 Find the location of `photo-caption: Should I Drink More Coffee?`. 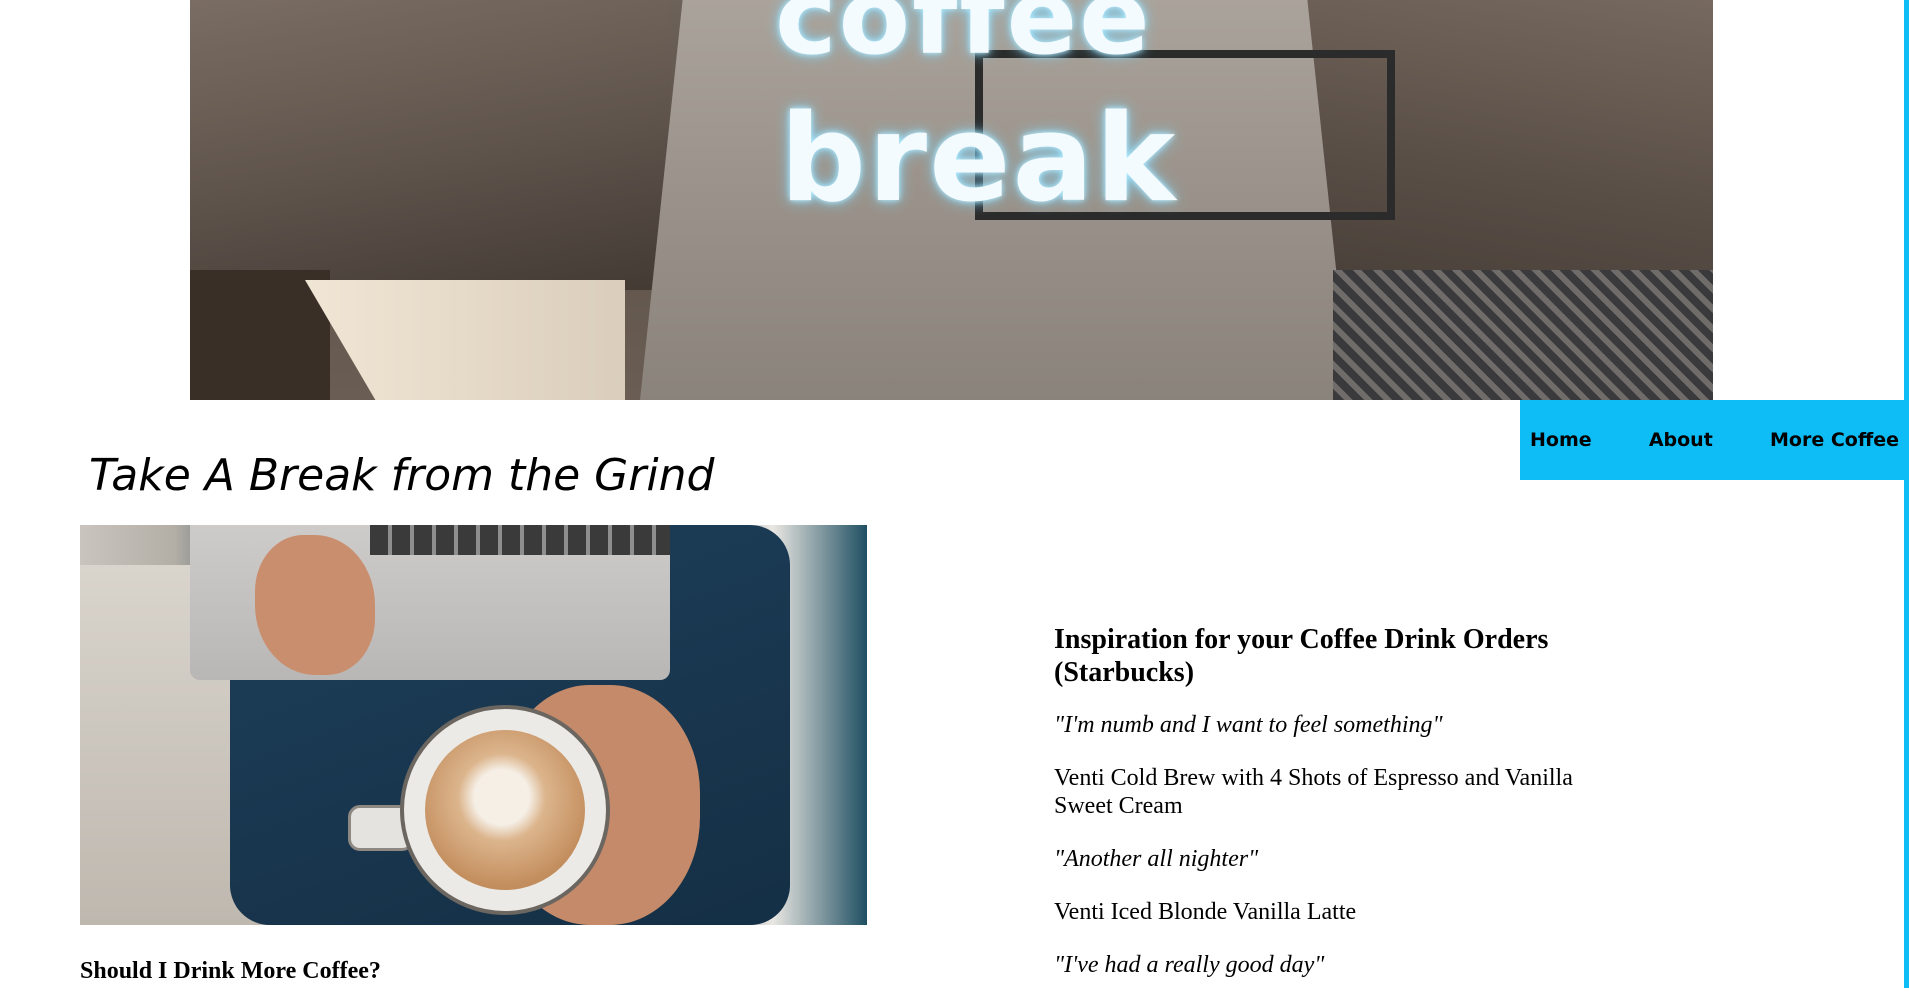

photo-caption: Should I Drink More Coffee? is located at coordinates (230, 971).